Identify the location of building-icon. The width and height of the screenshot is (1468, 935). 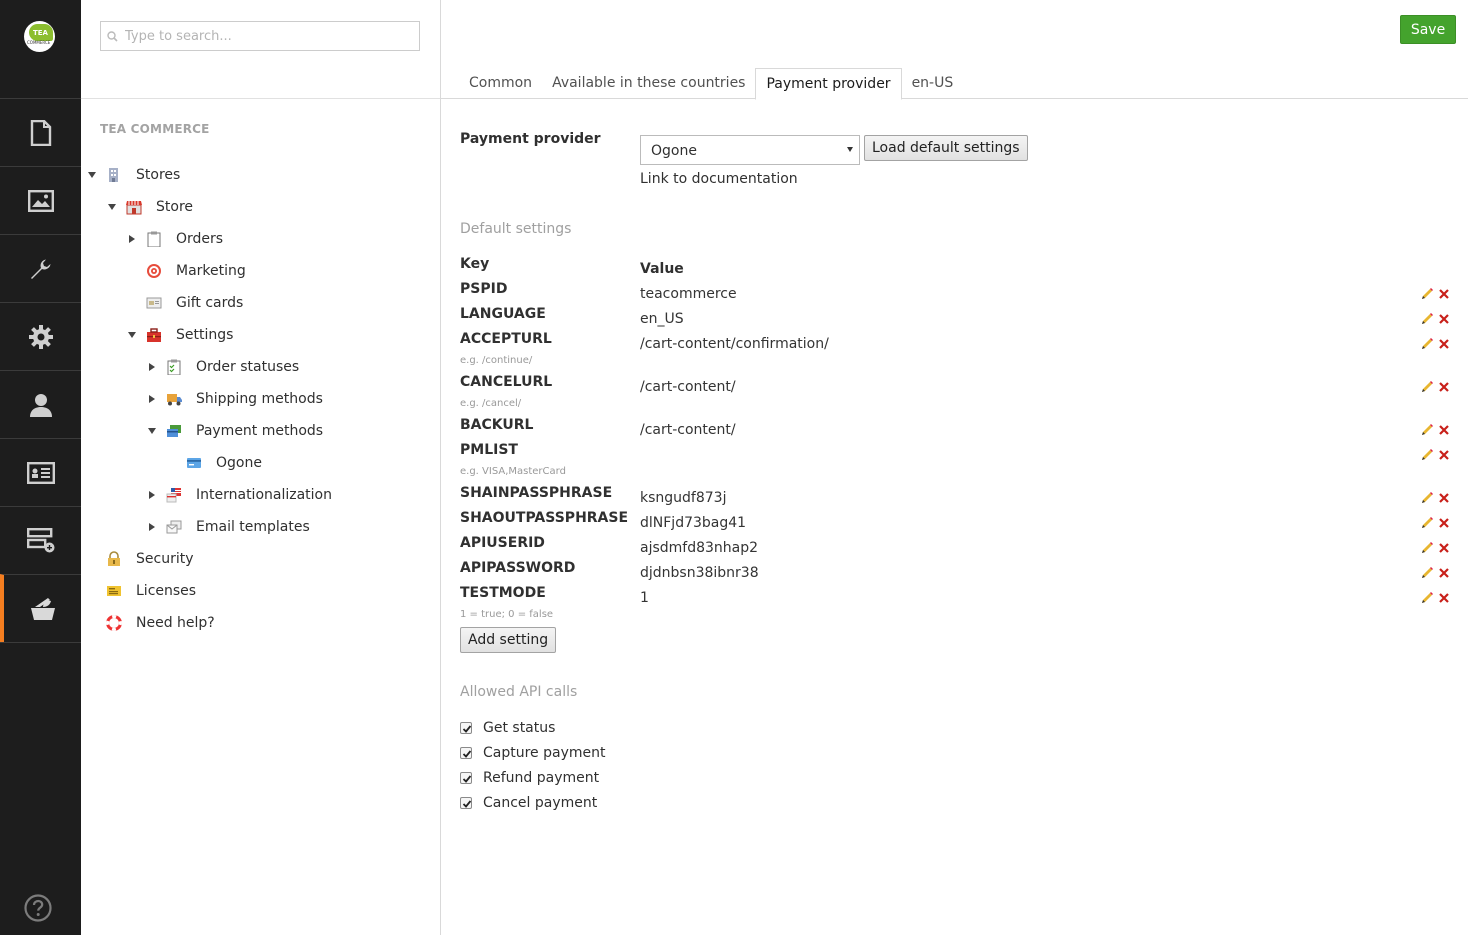
(114, 175).